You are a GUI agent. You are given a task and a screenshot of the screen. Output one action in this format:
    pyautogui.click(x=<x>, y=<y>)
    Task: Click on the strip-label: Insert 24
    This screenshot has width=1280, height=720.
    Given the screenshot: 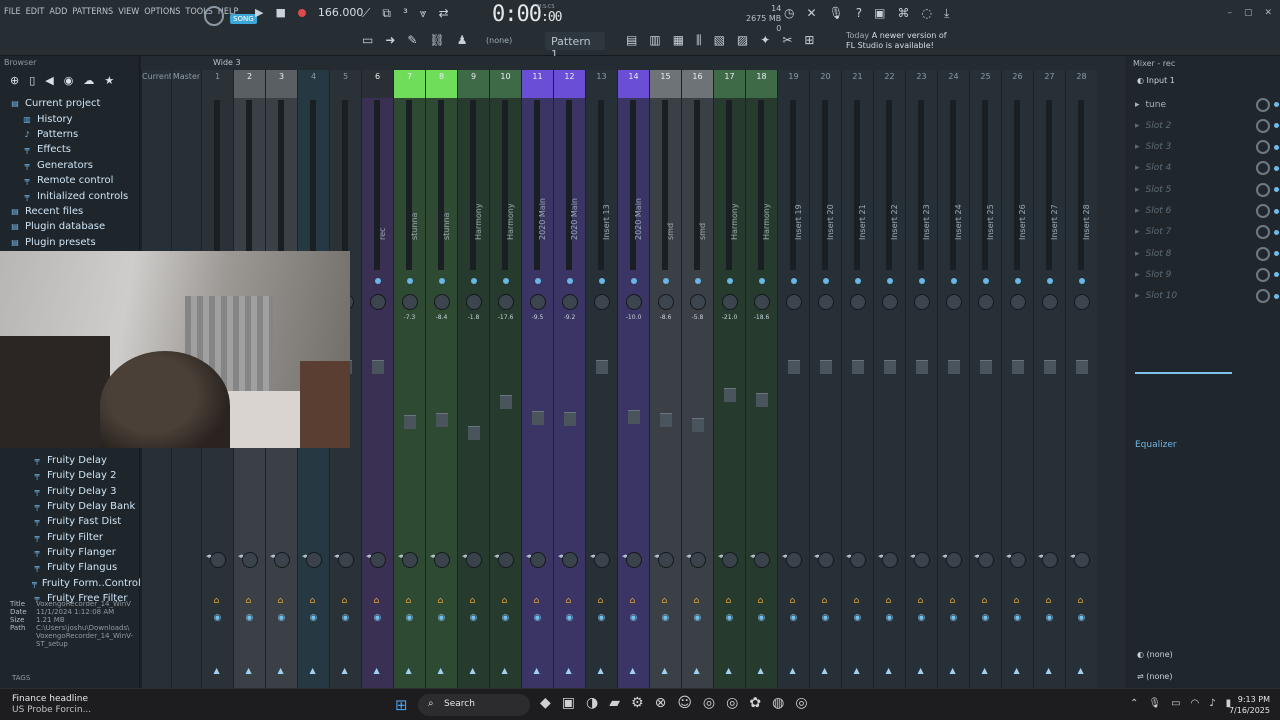 What is the action you would take?
    pyautogui.click(x=958, y=222)
    